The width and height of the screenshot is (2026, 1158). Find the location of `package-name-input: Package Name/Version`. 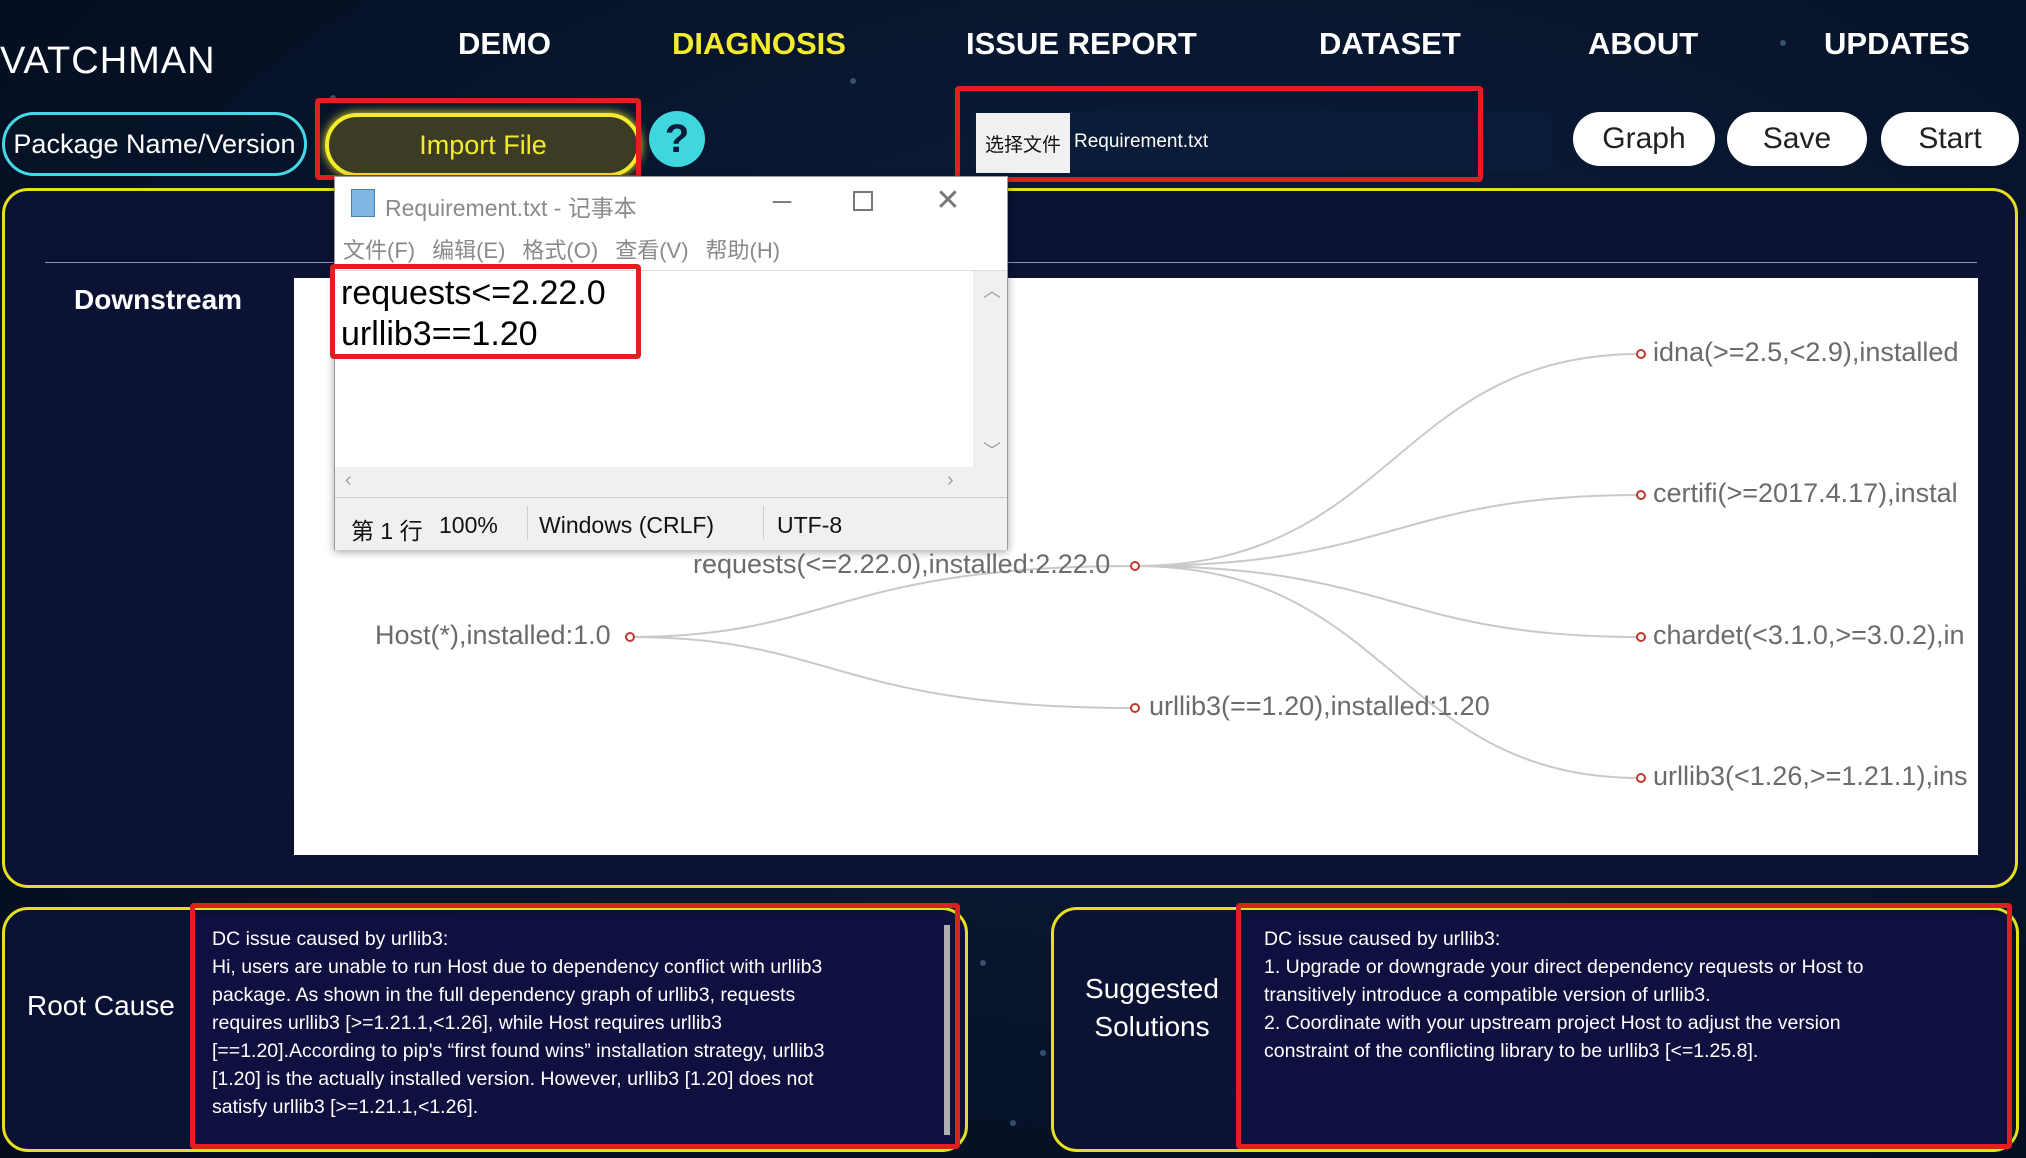

package-name-input: Package Name/Version is located at coordinates (154, 144).